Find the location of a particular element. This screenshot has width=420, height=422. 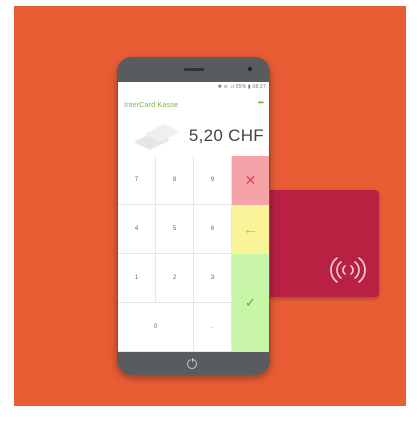

app-title: InterCard Kasse is located at coordinates (151, 104).